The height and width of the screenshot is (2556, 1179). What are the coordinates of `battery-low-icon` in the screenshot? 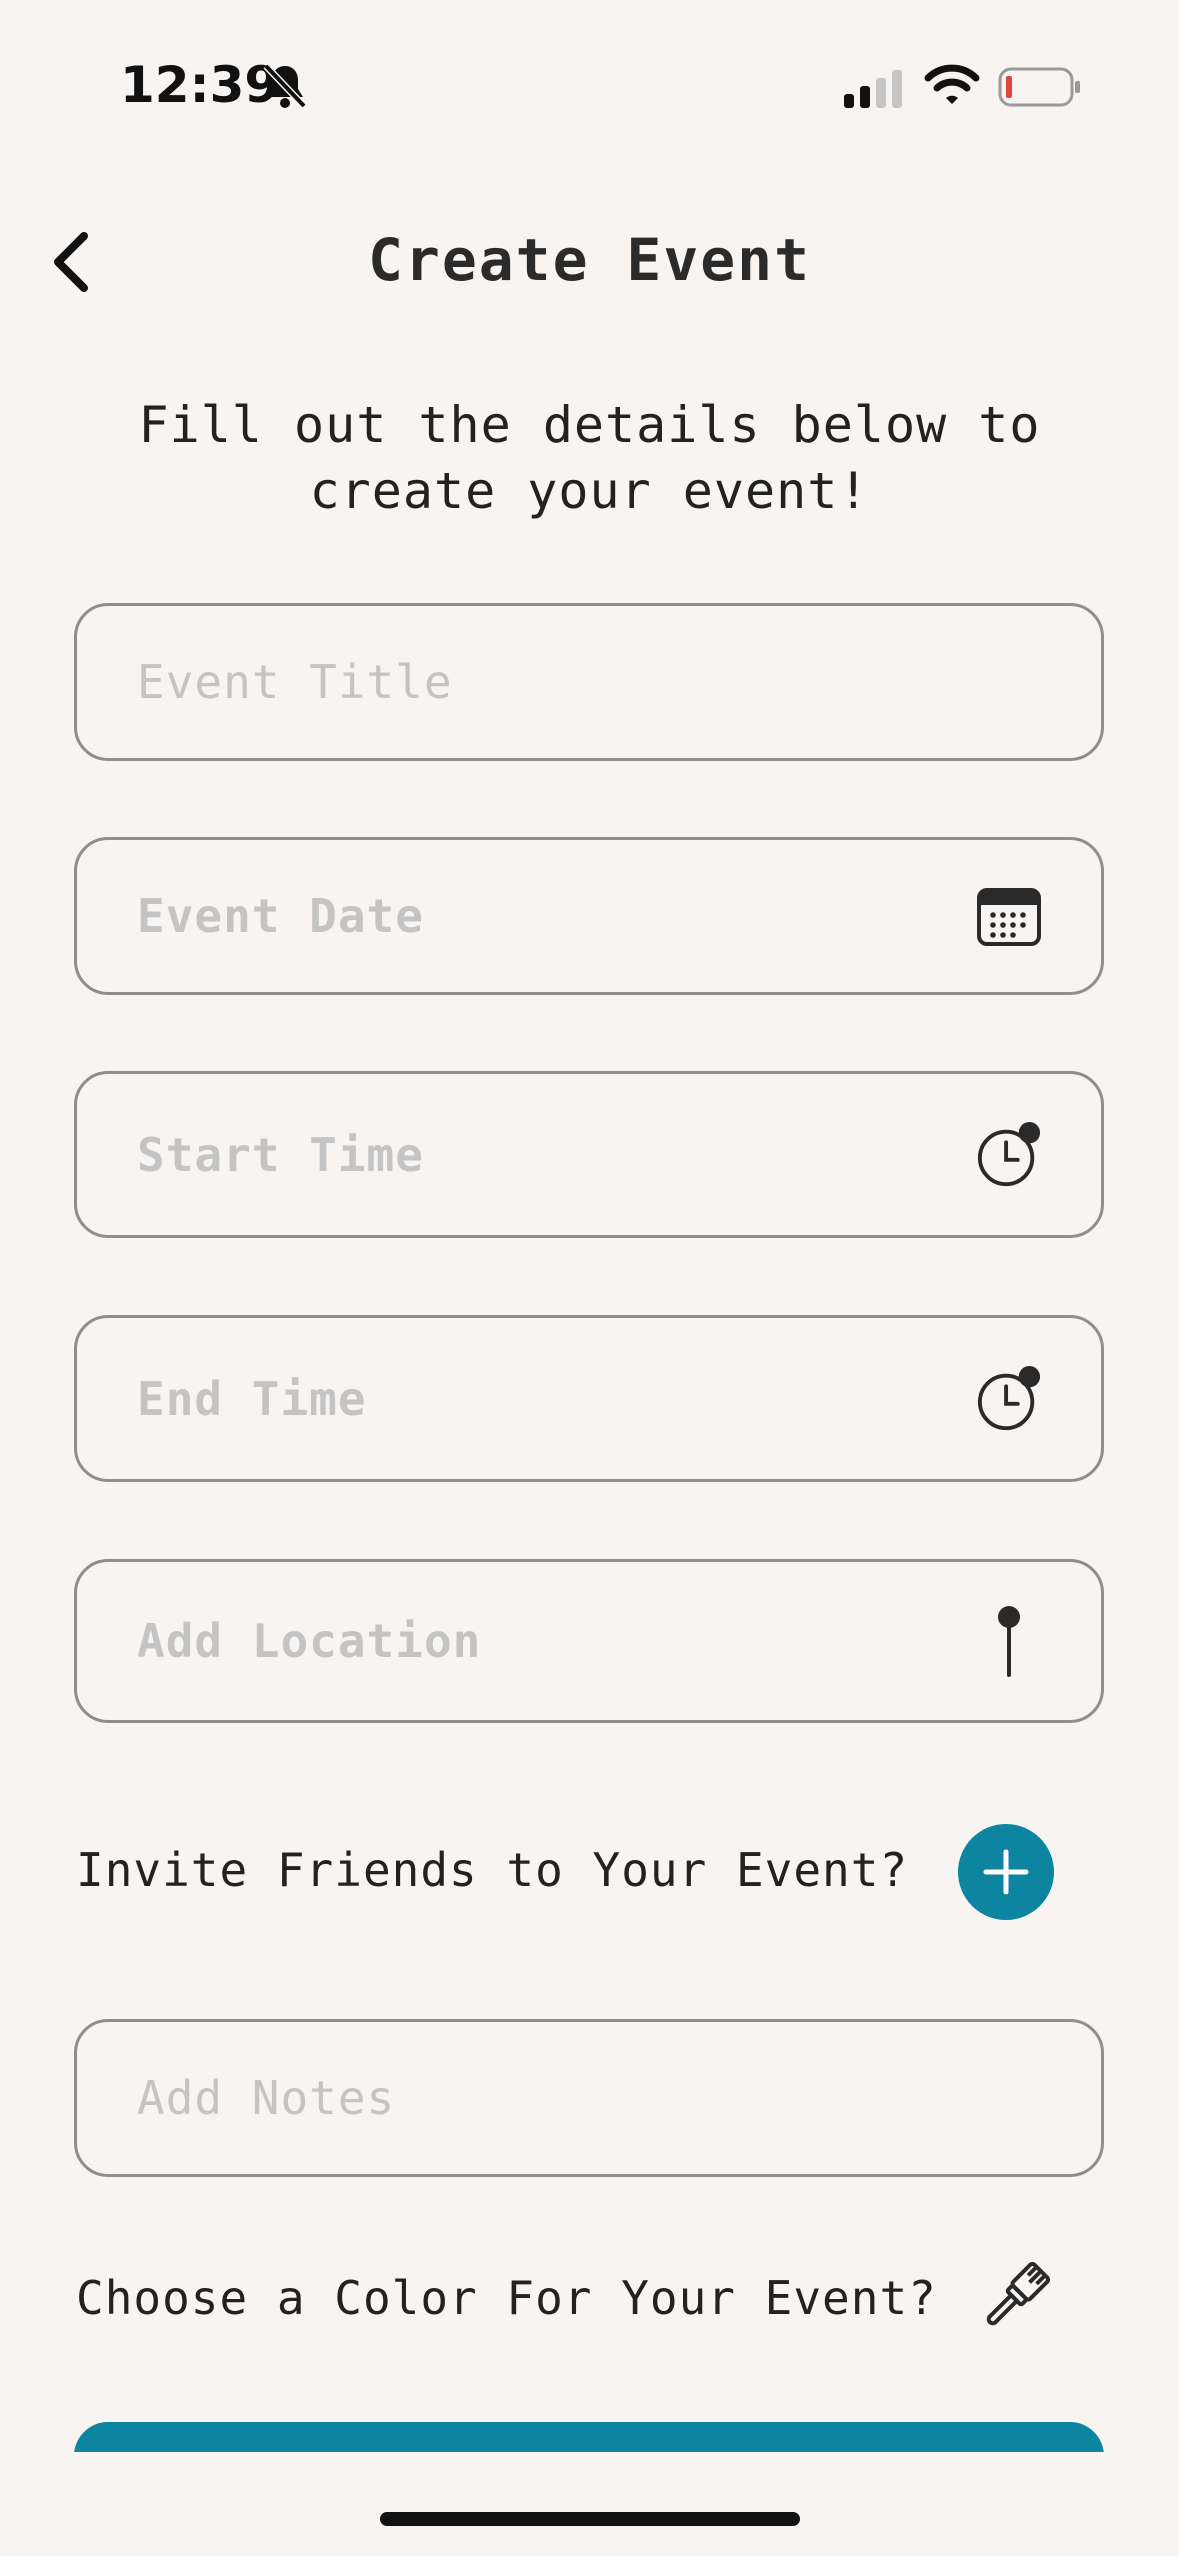 It's located at (1039, 87).